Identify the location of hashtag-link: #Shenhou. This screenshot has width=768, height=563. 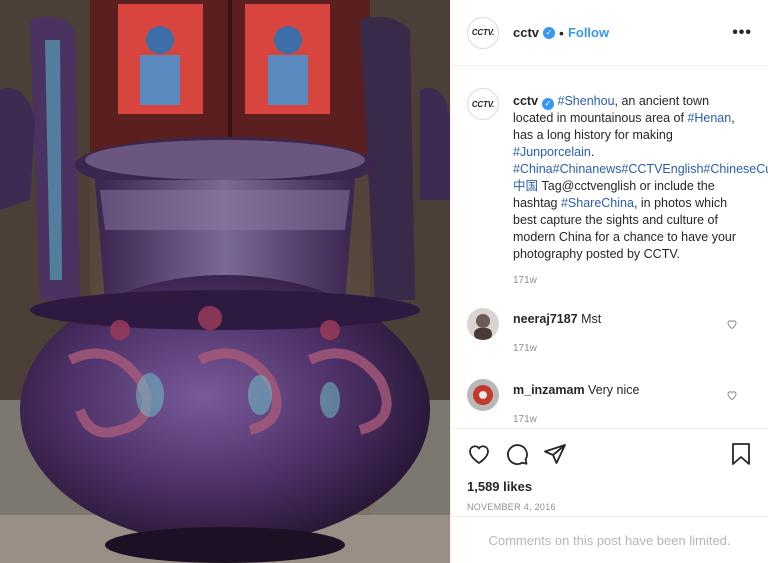
(586, 101).